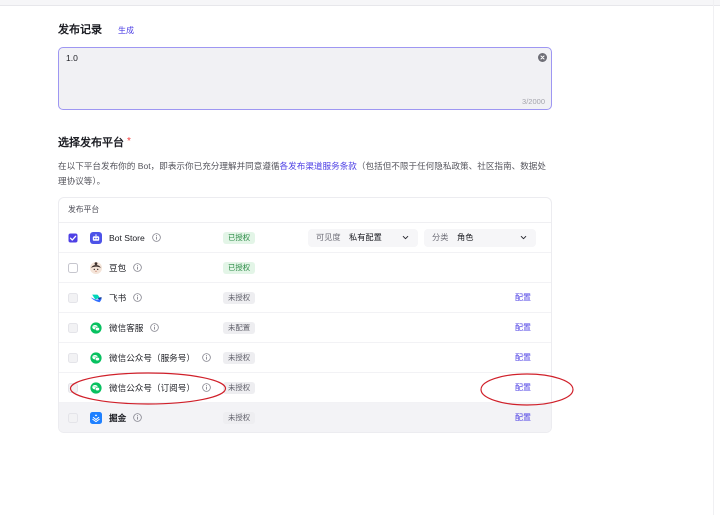 The width and height of the screenshot is (720, 515). What do you see at coordinates (152, 357) in the screenshot?
I see `platform-name: 微信公众号（服务号）` at bounding box center [152, 357].